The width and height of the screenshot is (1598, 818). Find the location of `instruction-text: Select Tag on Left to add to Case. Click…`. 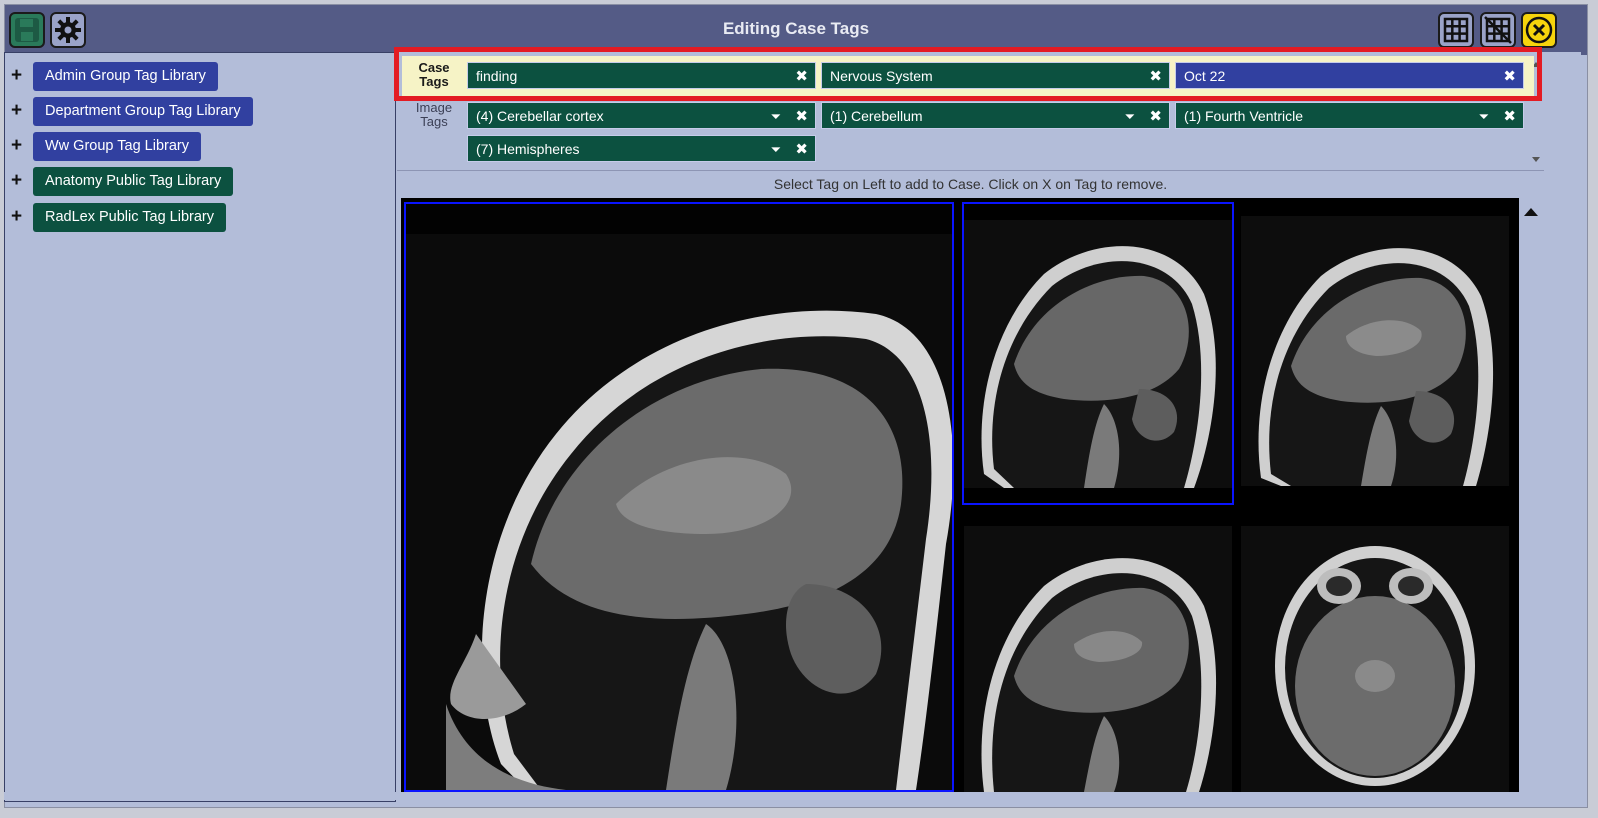

instruction-text: Select Tag on Left to add to Case. Click… is located at coordinates (970, 184).